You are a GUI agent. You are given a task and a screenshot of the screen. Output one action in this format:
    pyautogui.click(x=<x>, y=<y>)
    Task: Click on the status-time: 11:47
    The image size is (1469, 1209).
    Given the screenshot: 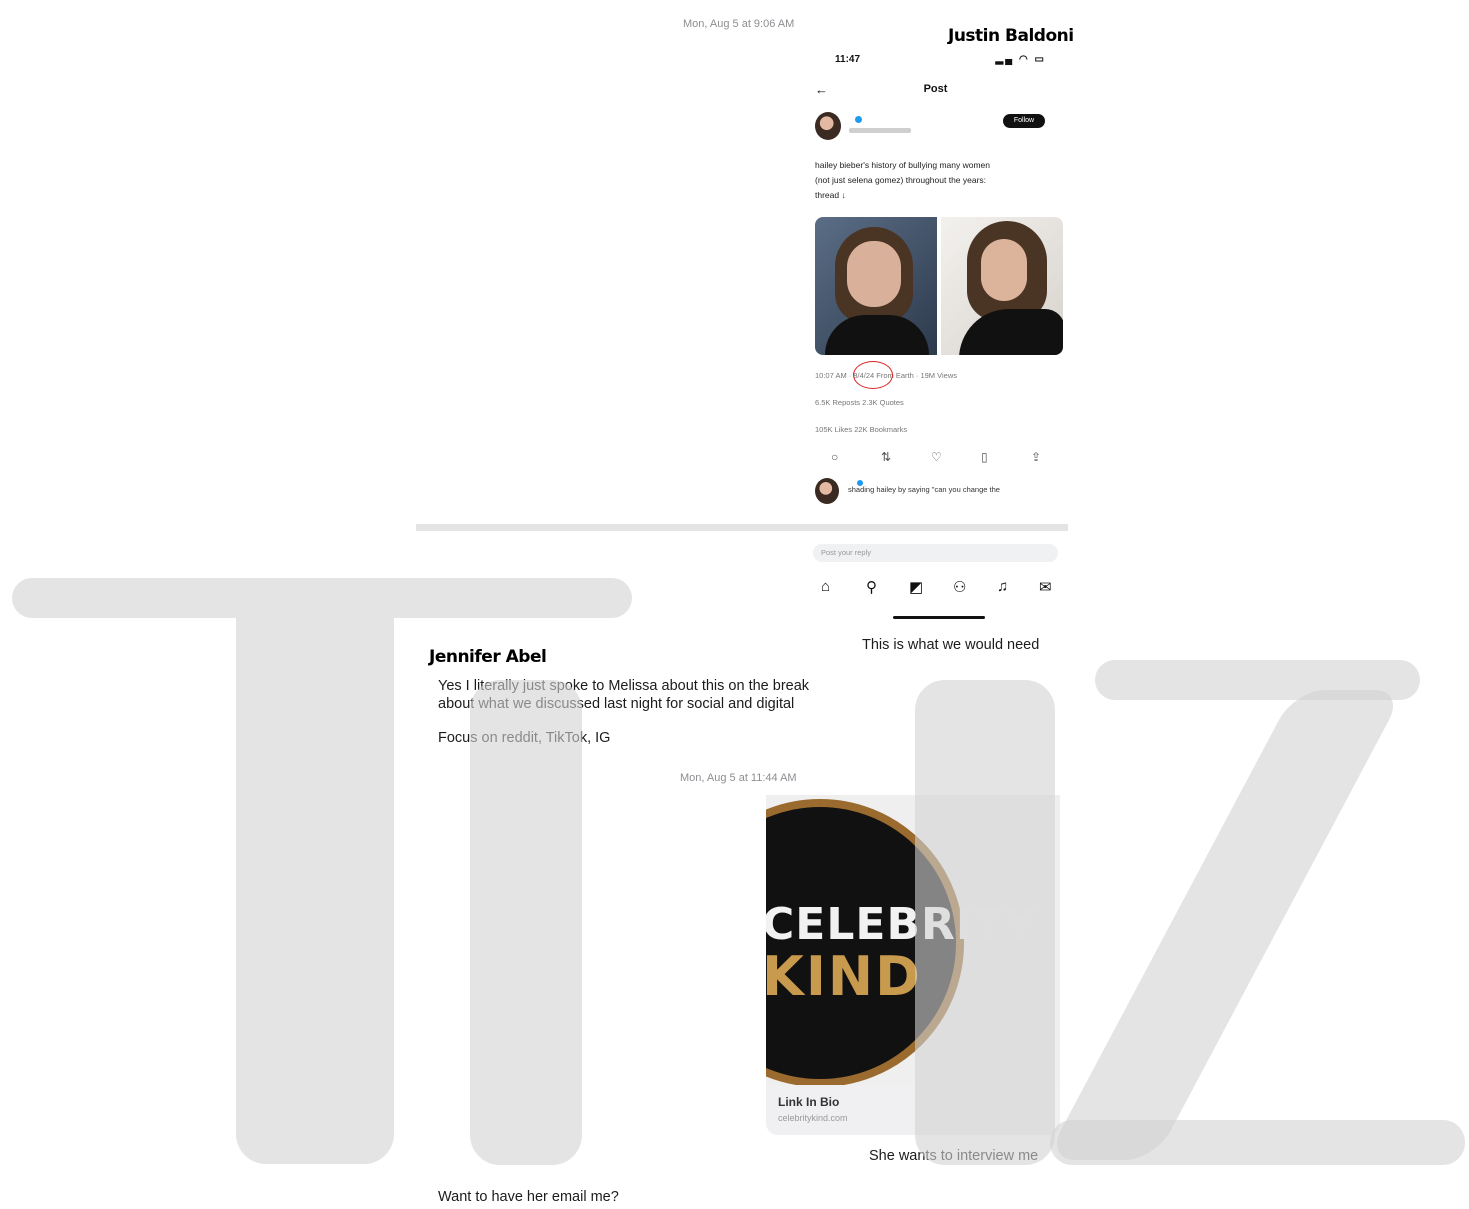 What is the action you would take?
    pyautogui.click(x=848, y=59)
    